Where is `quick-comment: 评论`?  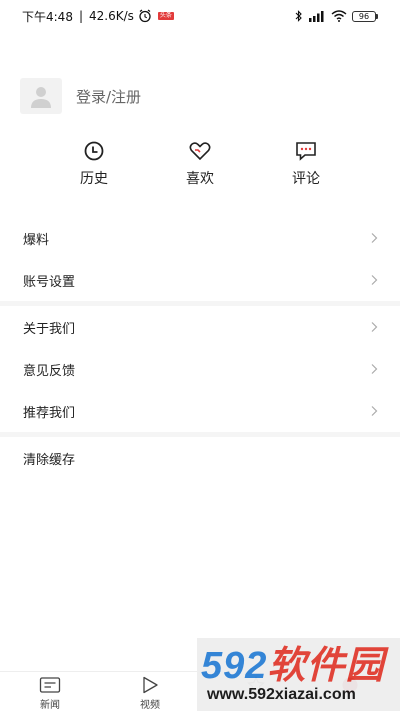
quick-comment: 评论 is located at coordinates (306, 164).